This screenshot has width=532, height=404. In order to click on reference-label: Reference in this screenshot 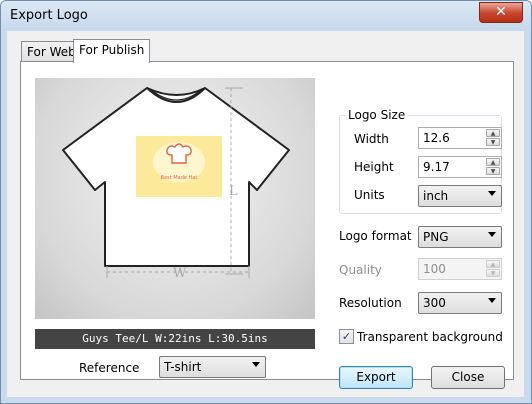, I will do `click(109, 368)`.